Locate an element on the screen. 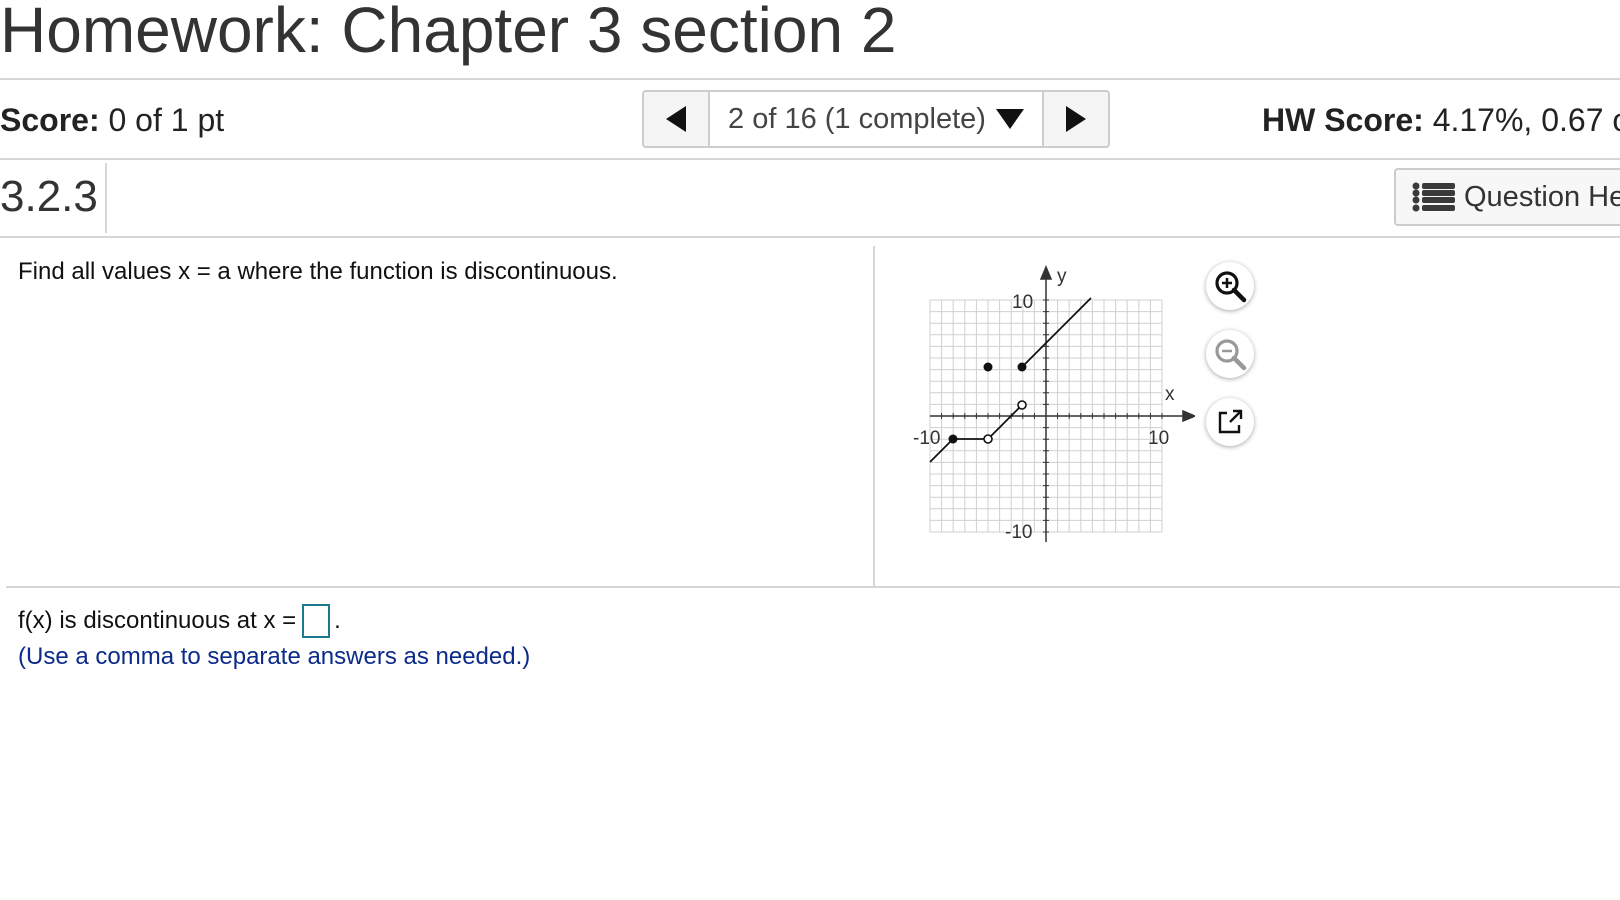 Image resolution: width=1620 pixels, height=900 pixels. x-max-label: 10 is located at coordinates (1158, 438).